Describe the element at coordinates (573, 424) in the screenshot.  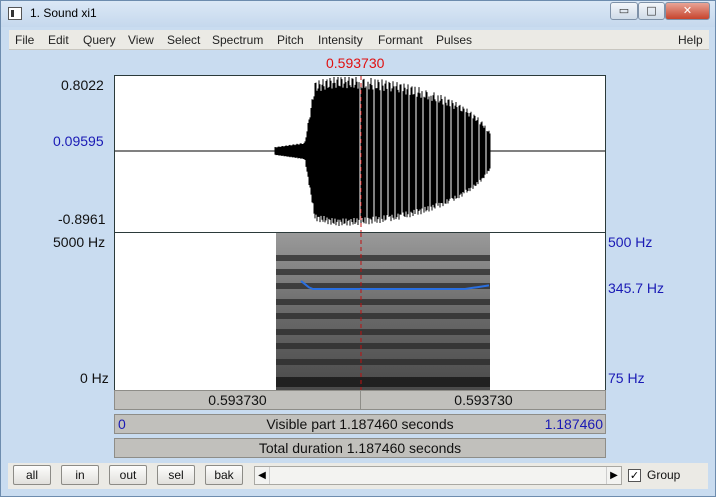
I see `visible-end-time: 1.187460` at that location.